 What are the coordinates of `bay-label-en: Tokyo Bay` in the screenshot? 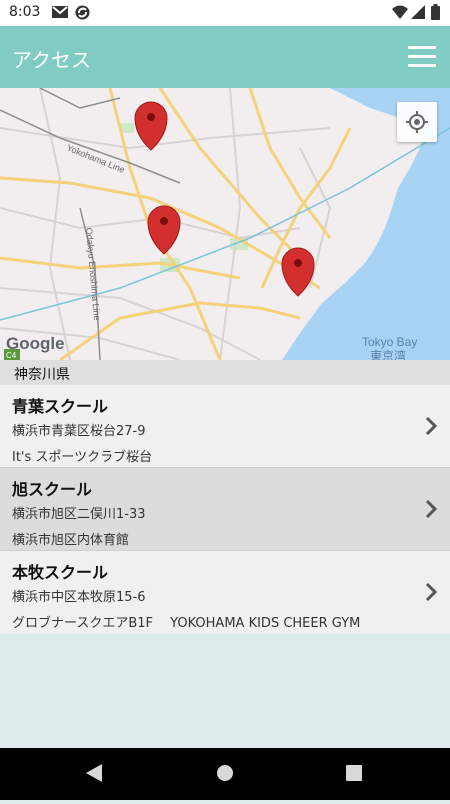 It's located at (389, 342).